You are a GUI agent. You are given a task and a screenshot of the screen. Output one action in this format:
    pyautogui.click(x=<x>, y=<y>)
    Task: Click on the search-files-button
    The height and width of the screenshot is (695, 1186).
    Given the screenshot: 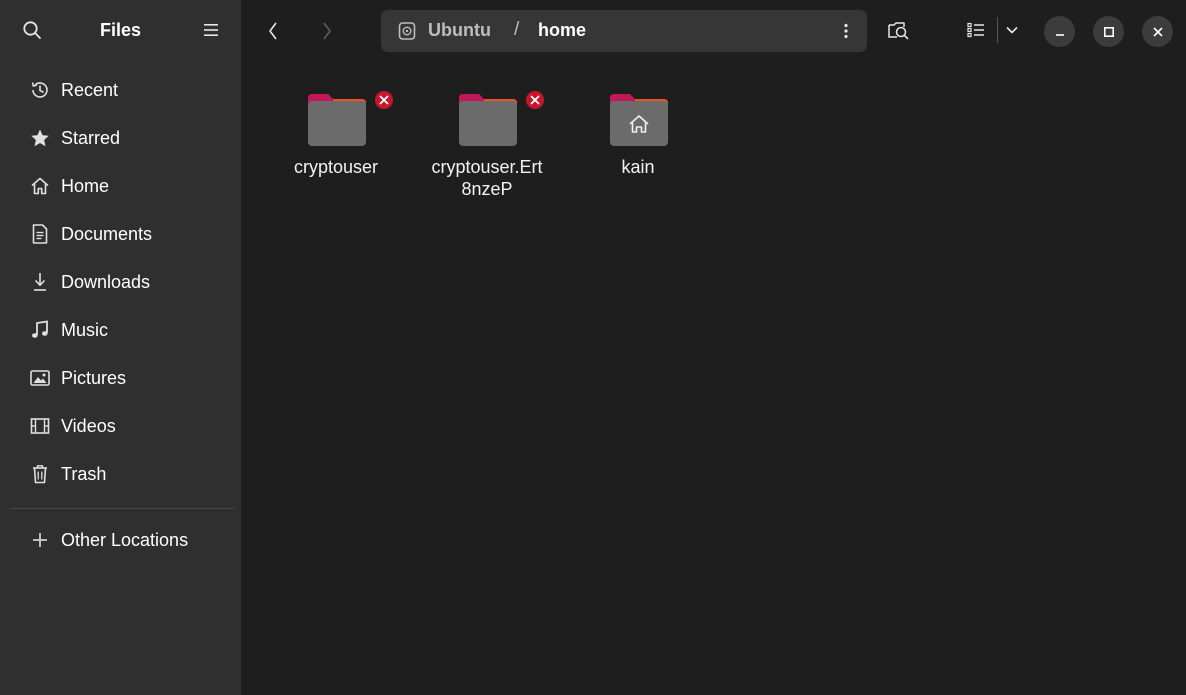 What is the action you would take?
    pyautogui.click(x=898, y=30)
    